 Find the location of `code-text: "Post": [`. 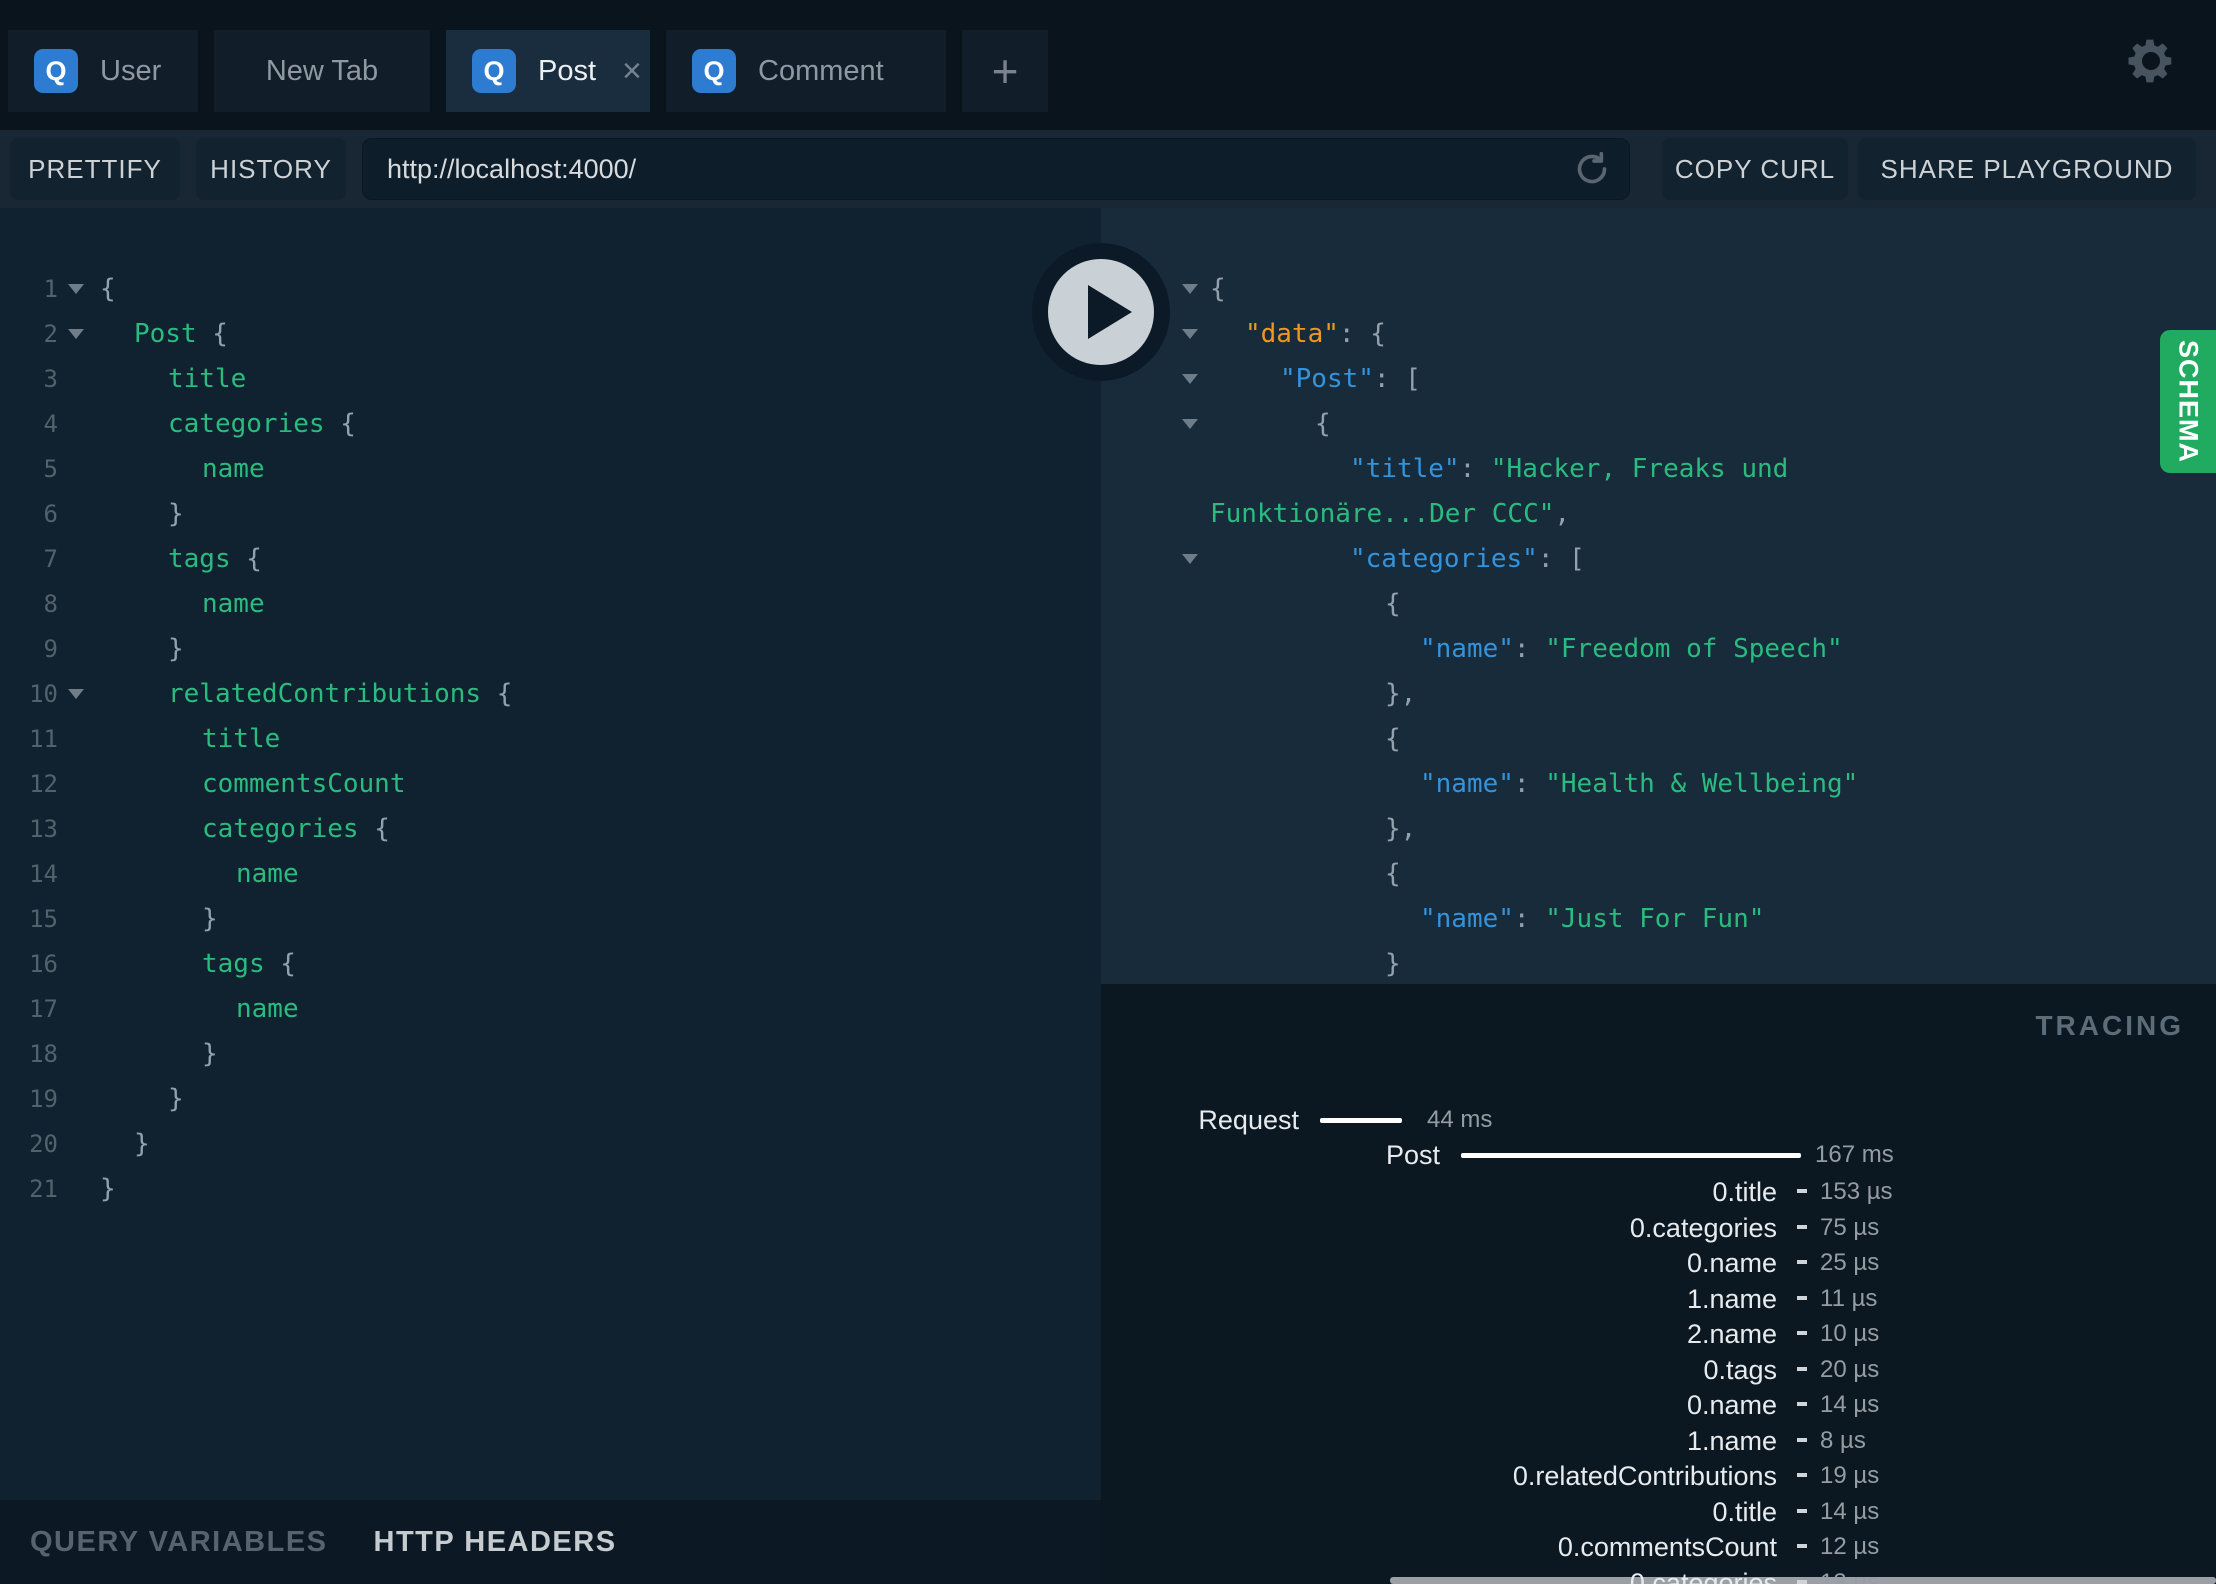

code-text: "Post": [ is located at coordinates (1315, 379).